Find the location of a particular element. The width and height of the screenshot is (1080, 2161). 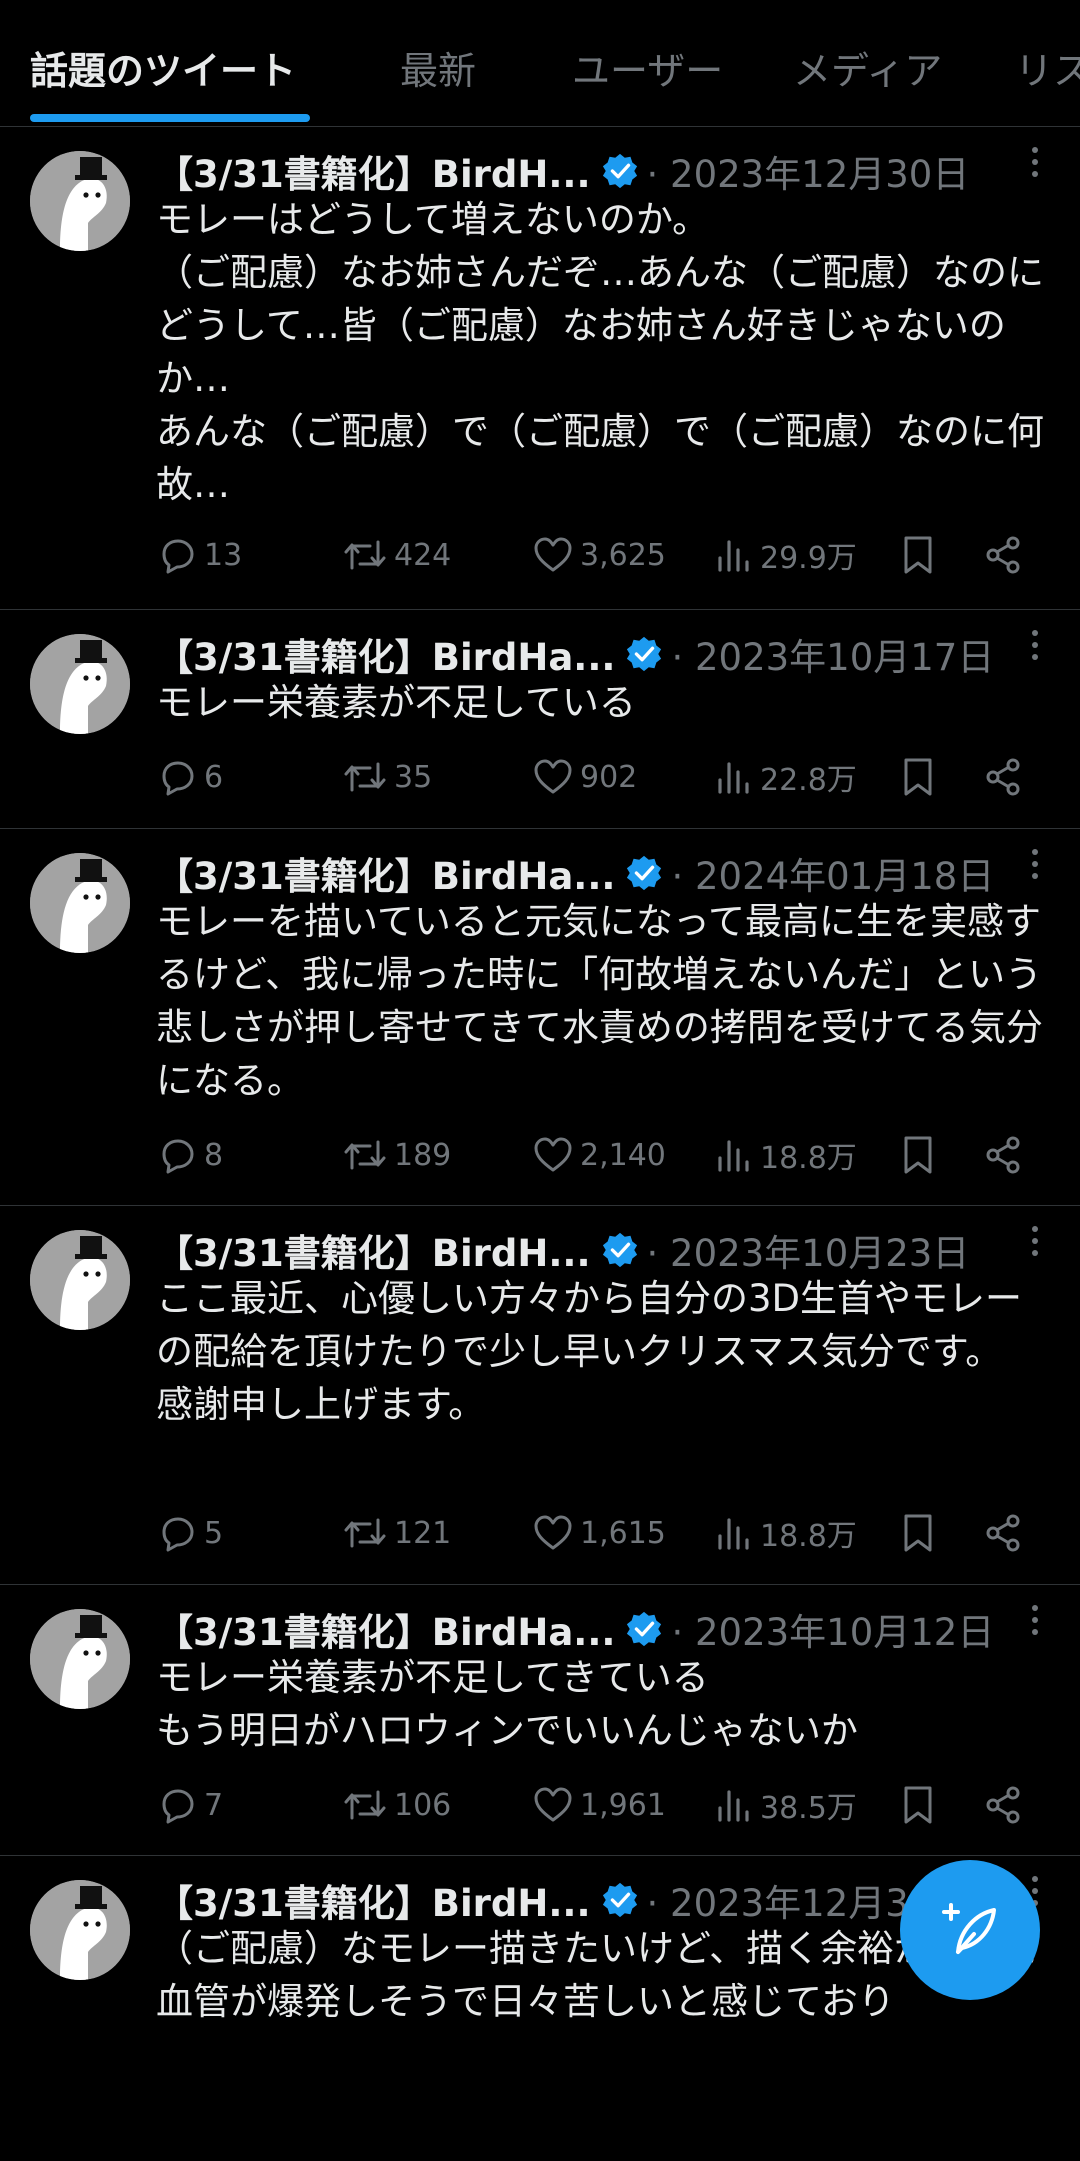

tab-top: 話題のツイート is located at coordinates (163, 67).